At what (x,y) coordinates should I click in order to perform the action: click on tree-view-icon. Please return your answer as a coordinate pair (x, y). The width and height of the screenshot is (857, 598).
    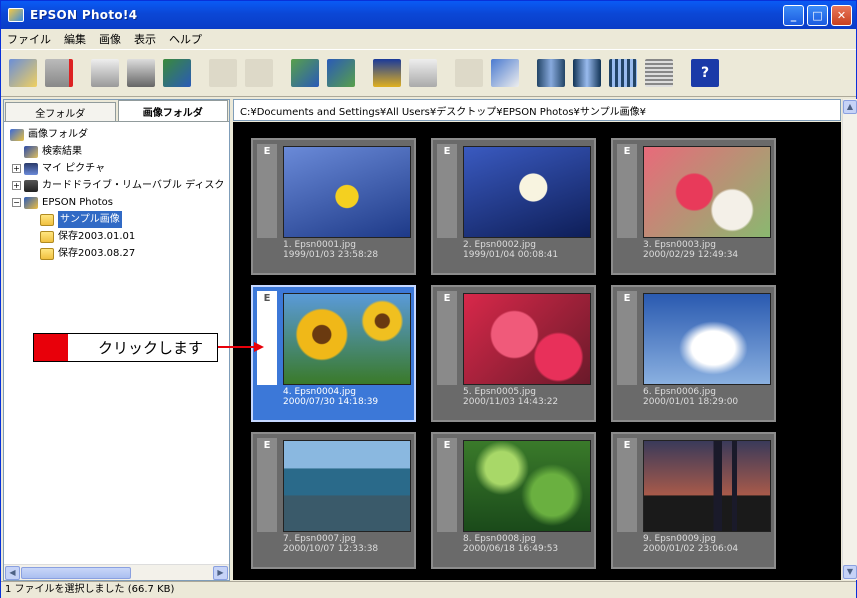
    Looking at the image, I should click on (469, 73).